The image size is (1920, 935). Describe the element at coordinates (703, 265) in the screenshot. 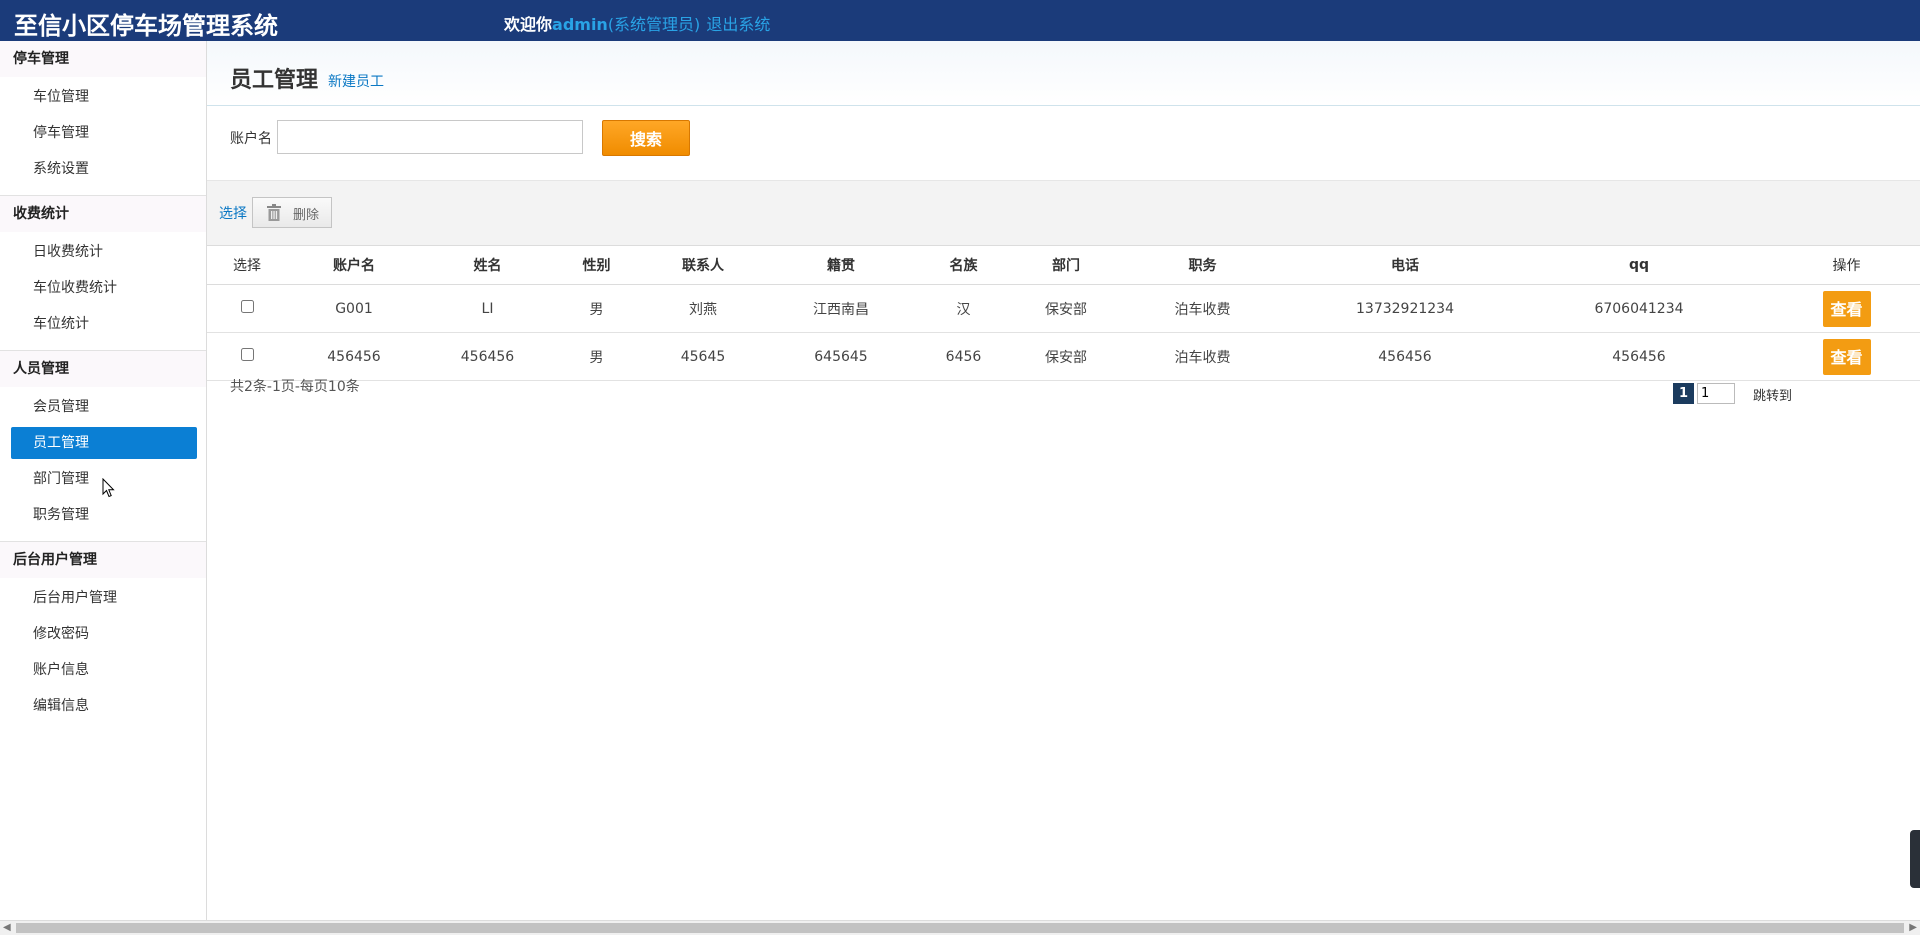

I see `col-header-contact: 联系人` at that location.